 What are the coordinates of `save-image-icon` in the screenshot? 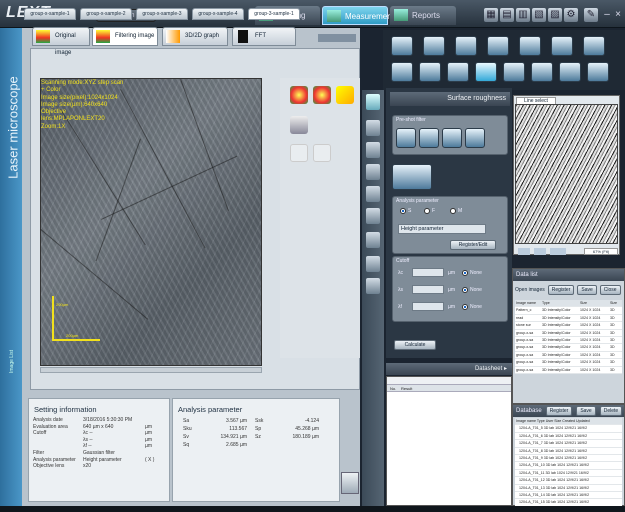 It's located at (299, 125).